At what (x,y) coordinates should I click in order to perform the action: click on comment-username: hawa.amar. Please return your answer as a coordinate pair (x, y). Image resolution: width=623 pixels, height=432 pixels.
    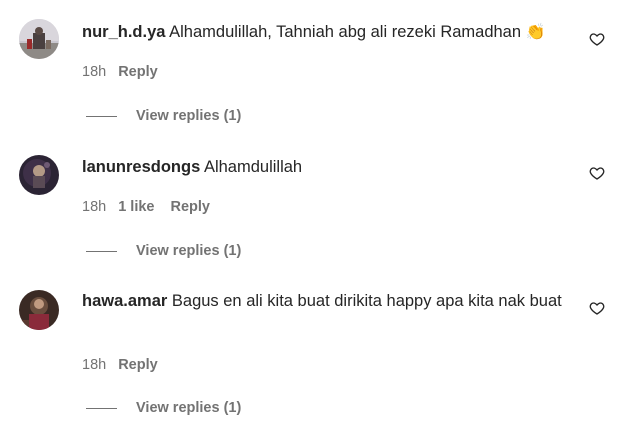
    Looking at the image, I should click on (124, 301).